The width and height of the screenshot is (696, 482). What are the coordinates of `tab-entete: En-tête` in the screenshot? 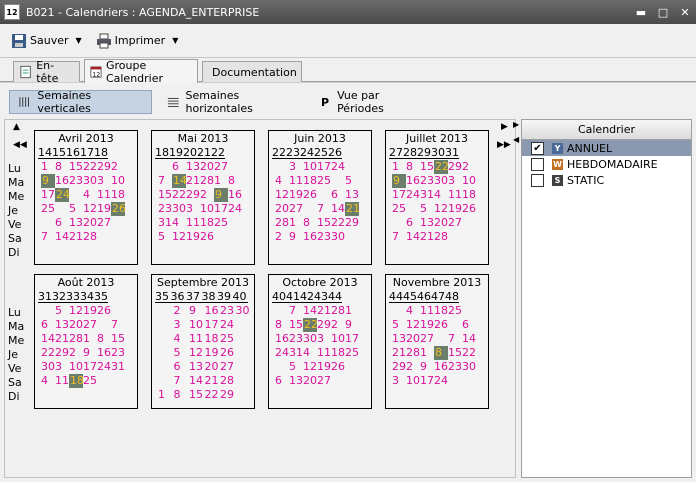 It's located at (46, 72).